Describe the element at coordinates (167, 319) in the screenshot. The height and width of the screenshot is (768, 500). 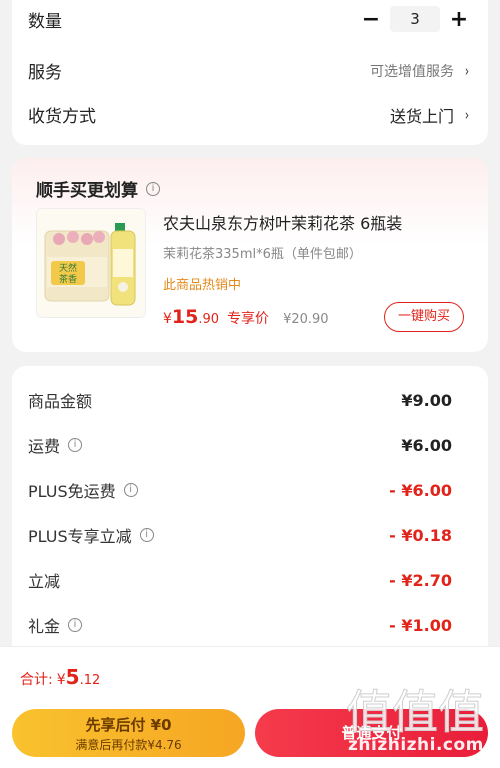
I see `price-yen: ¥` at that location.